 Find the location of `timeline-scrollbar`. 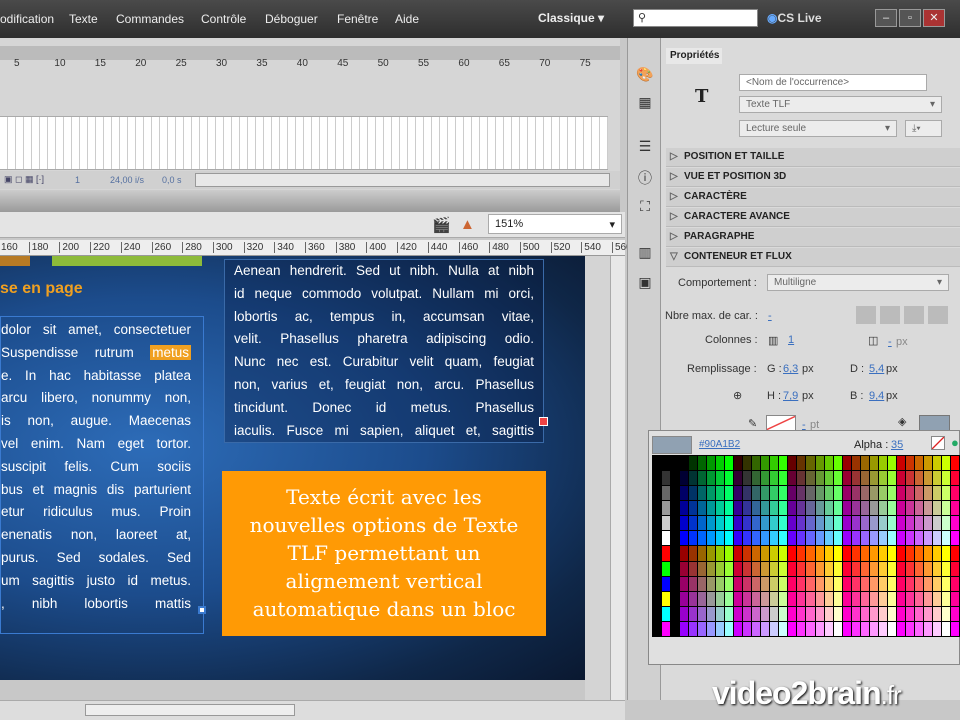

timeline-scrollbar is located at coordinates (402, 180).